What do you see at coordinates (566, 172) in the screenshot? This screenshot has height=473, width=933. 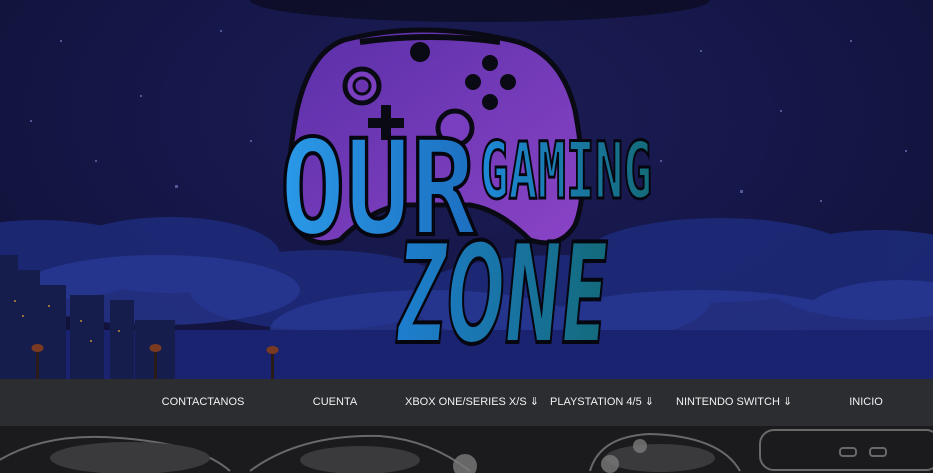 I see `logo-line-gaming: GAMING` at bounding box center [566, 172].